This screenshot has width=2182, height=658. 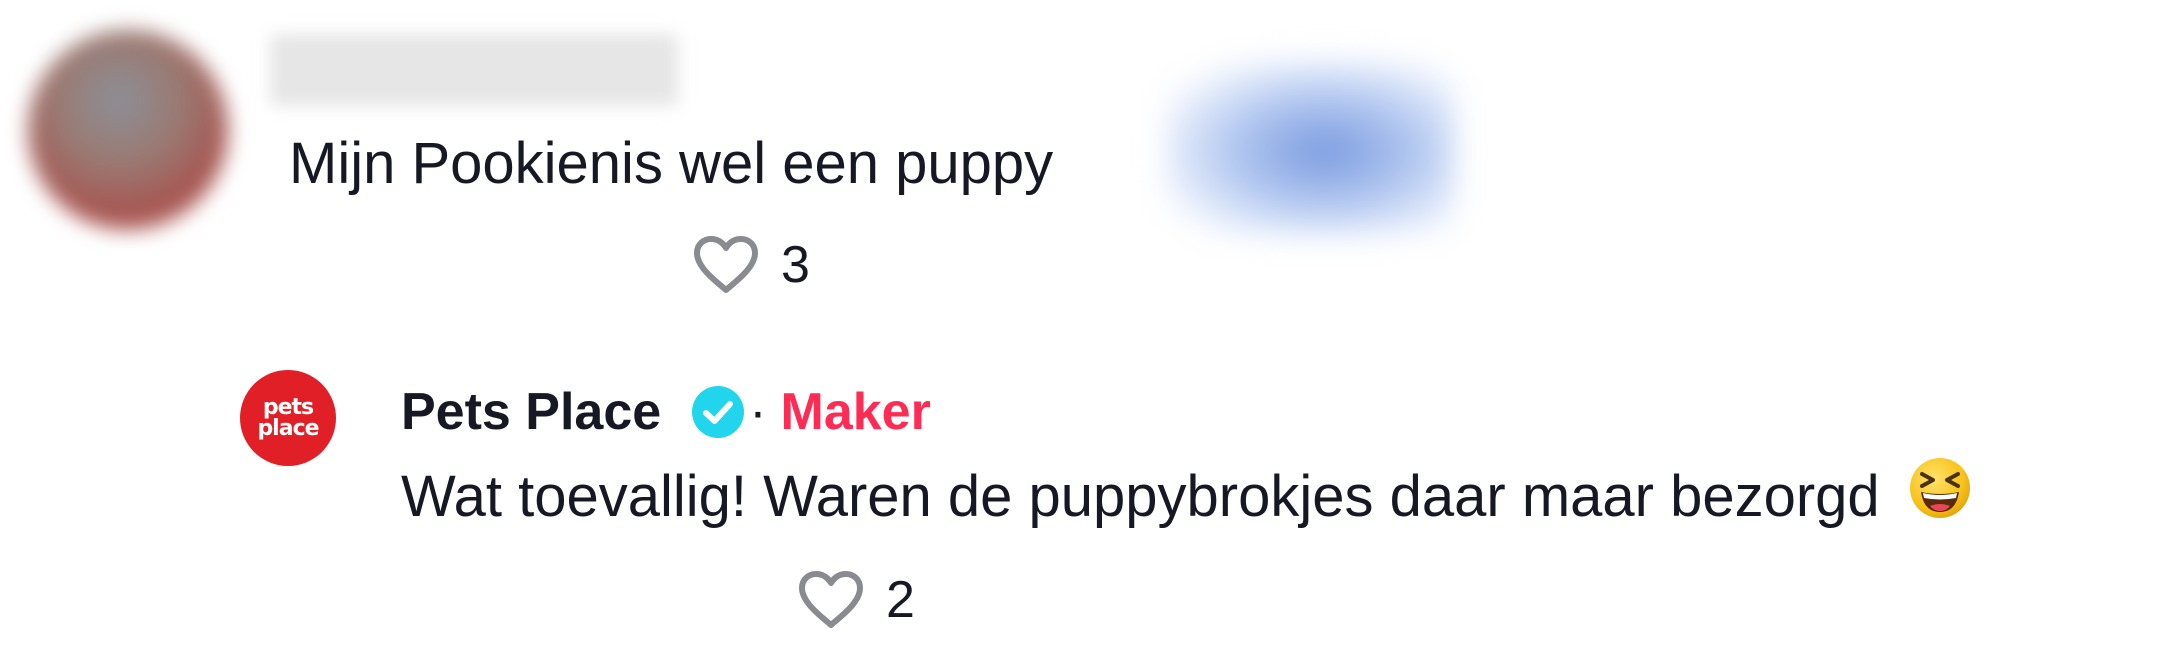 I want to click on reply-author-name: Pets Place, so click(x=531, y=412).